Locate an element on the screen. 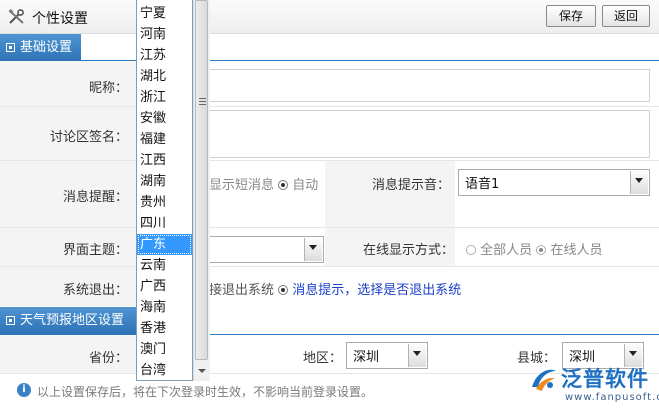 The width and height of the screenshot is (659, 411). province-option: 湖南 is located at coordinates (164, 181).